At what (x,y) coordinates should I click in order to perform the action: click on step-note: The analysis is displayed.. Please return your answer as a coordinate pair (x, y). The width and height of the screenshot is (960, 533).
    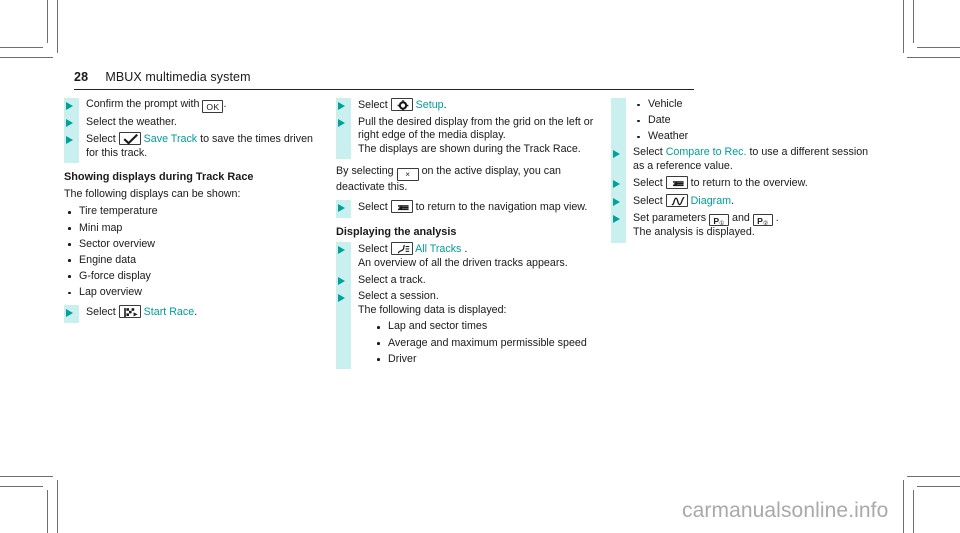
    Looking at the image, I should click on (694, 232).